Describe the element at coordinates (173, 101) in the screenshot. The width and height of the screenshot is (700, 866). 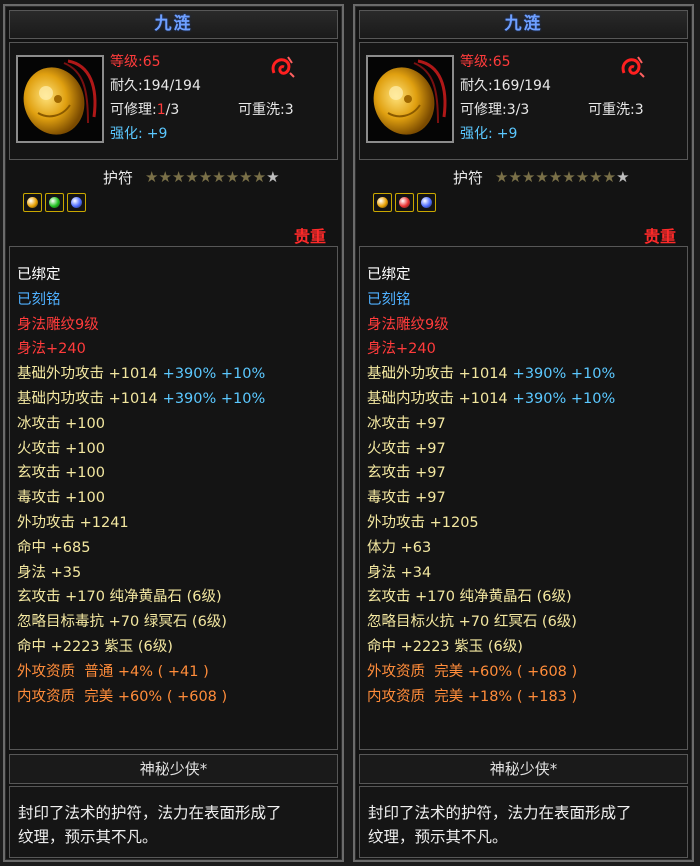
I see `item-header: 等级:65 耐久:194/194 可修理:1/3 可重洗:3 强化: +9` at that location.